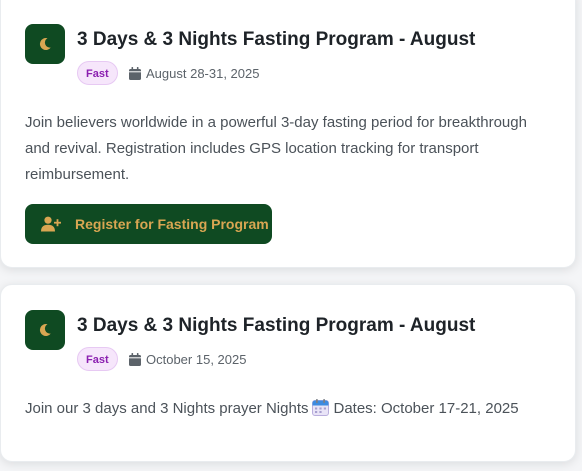 This screenshot has height=471, width=582. What do you see at coordinates (196, 359) in the screenshot?
I see `event-date-text: October 15, 2025` at bounding box center [196, 359].